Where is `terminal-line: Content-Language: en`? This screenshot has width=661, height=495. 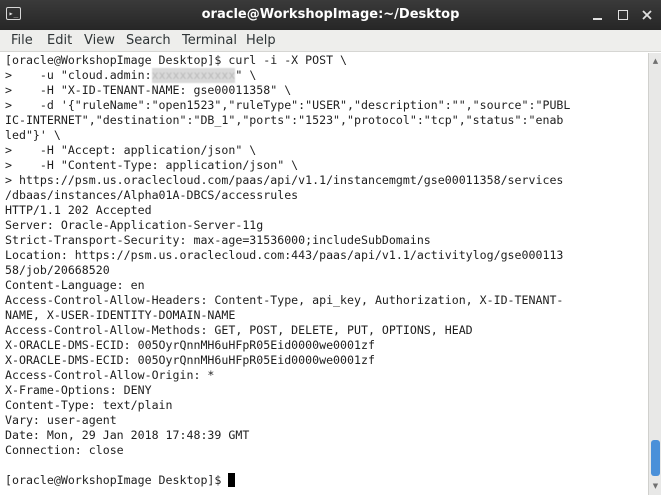 terminal-line: Content-Language: en is located at coordinates (75, 285).